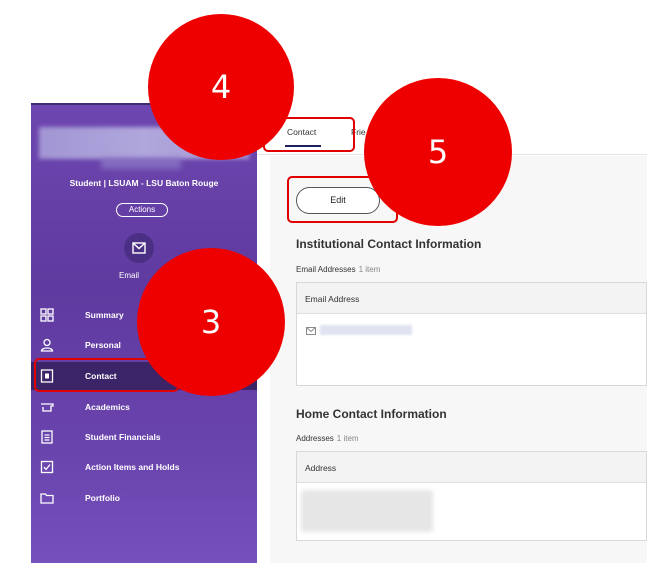  Describe the element at coordinates (132, 467) in the screenshot. I see `sidebar-item-label: Action Items and Holds` at that location.